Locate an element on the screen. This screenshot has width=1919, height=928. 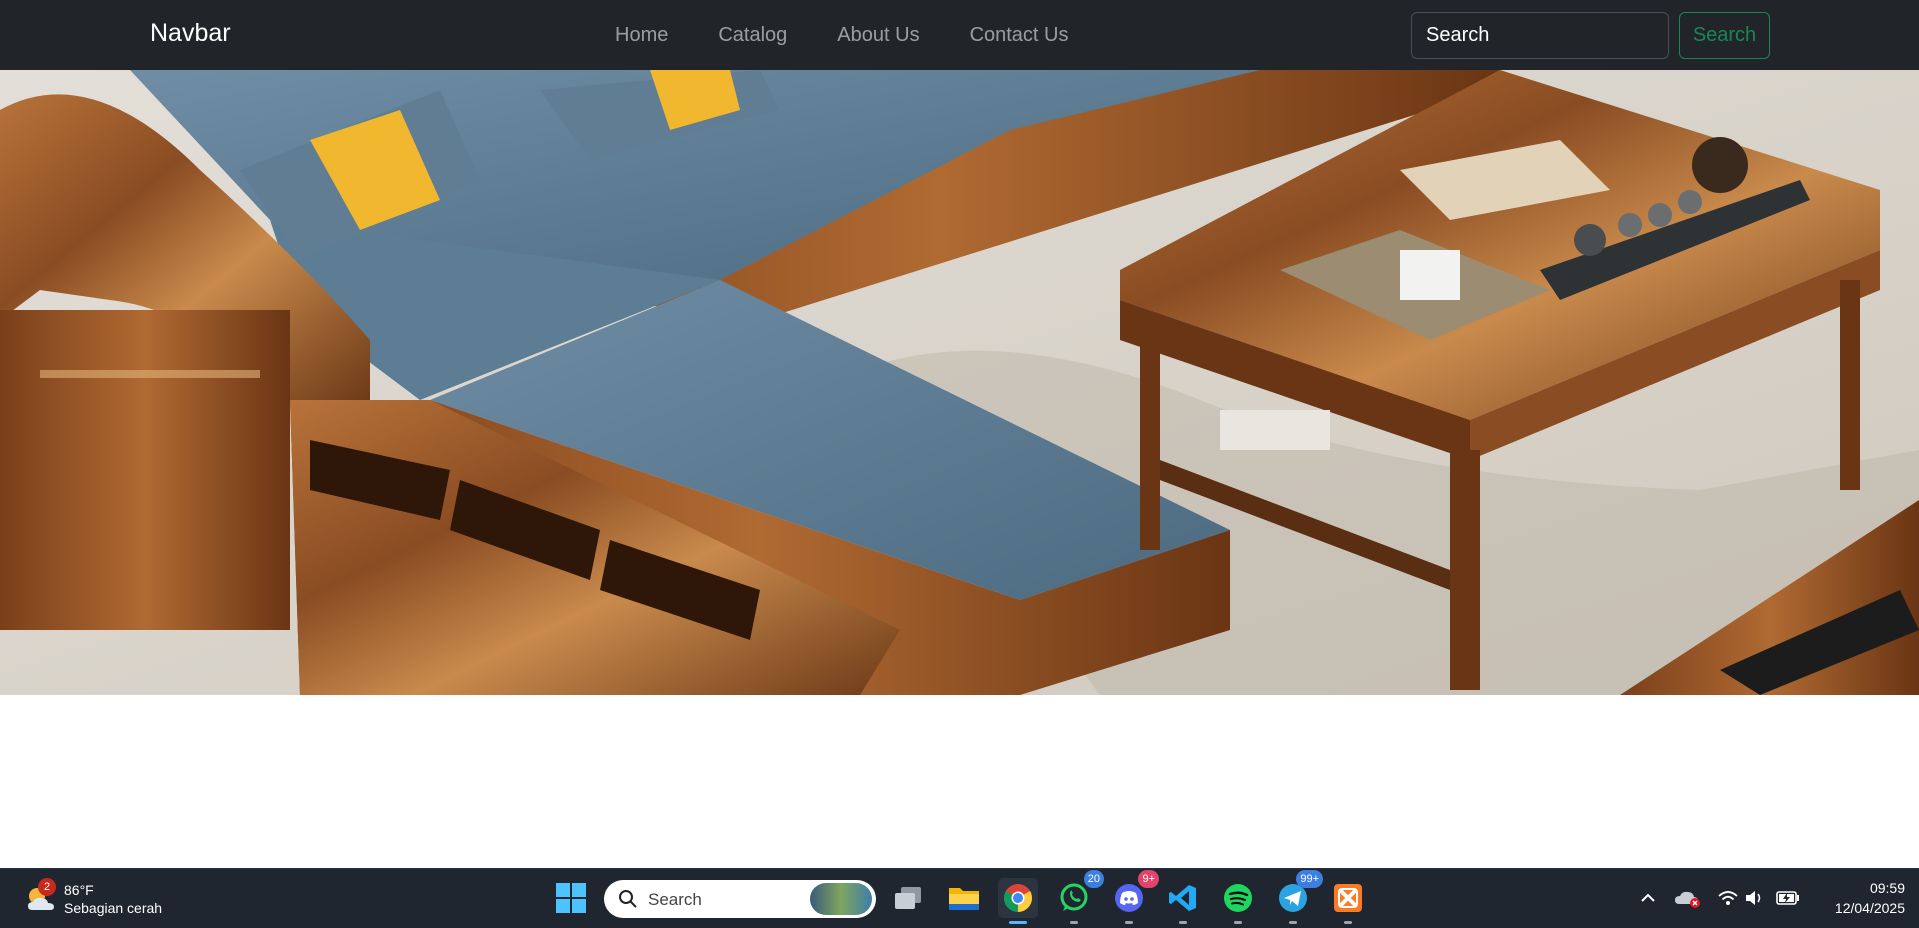
taskbar-clock: 09:59 12/04/2025 is located at coordinates (1855, 898).